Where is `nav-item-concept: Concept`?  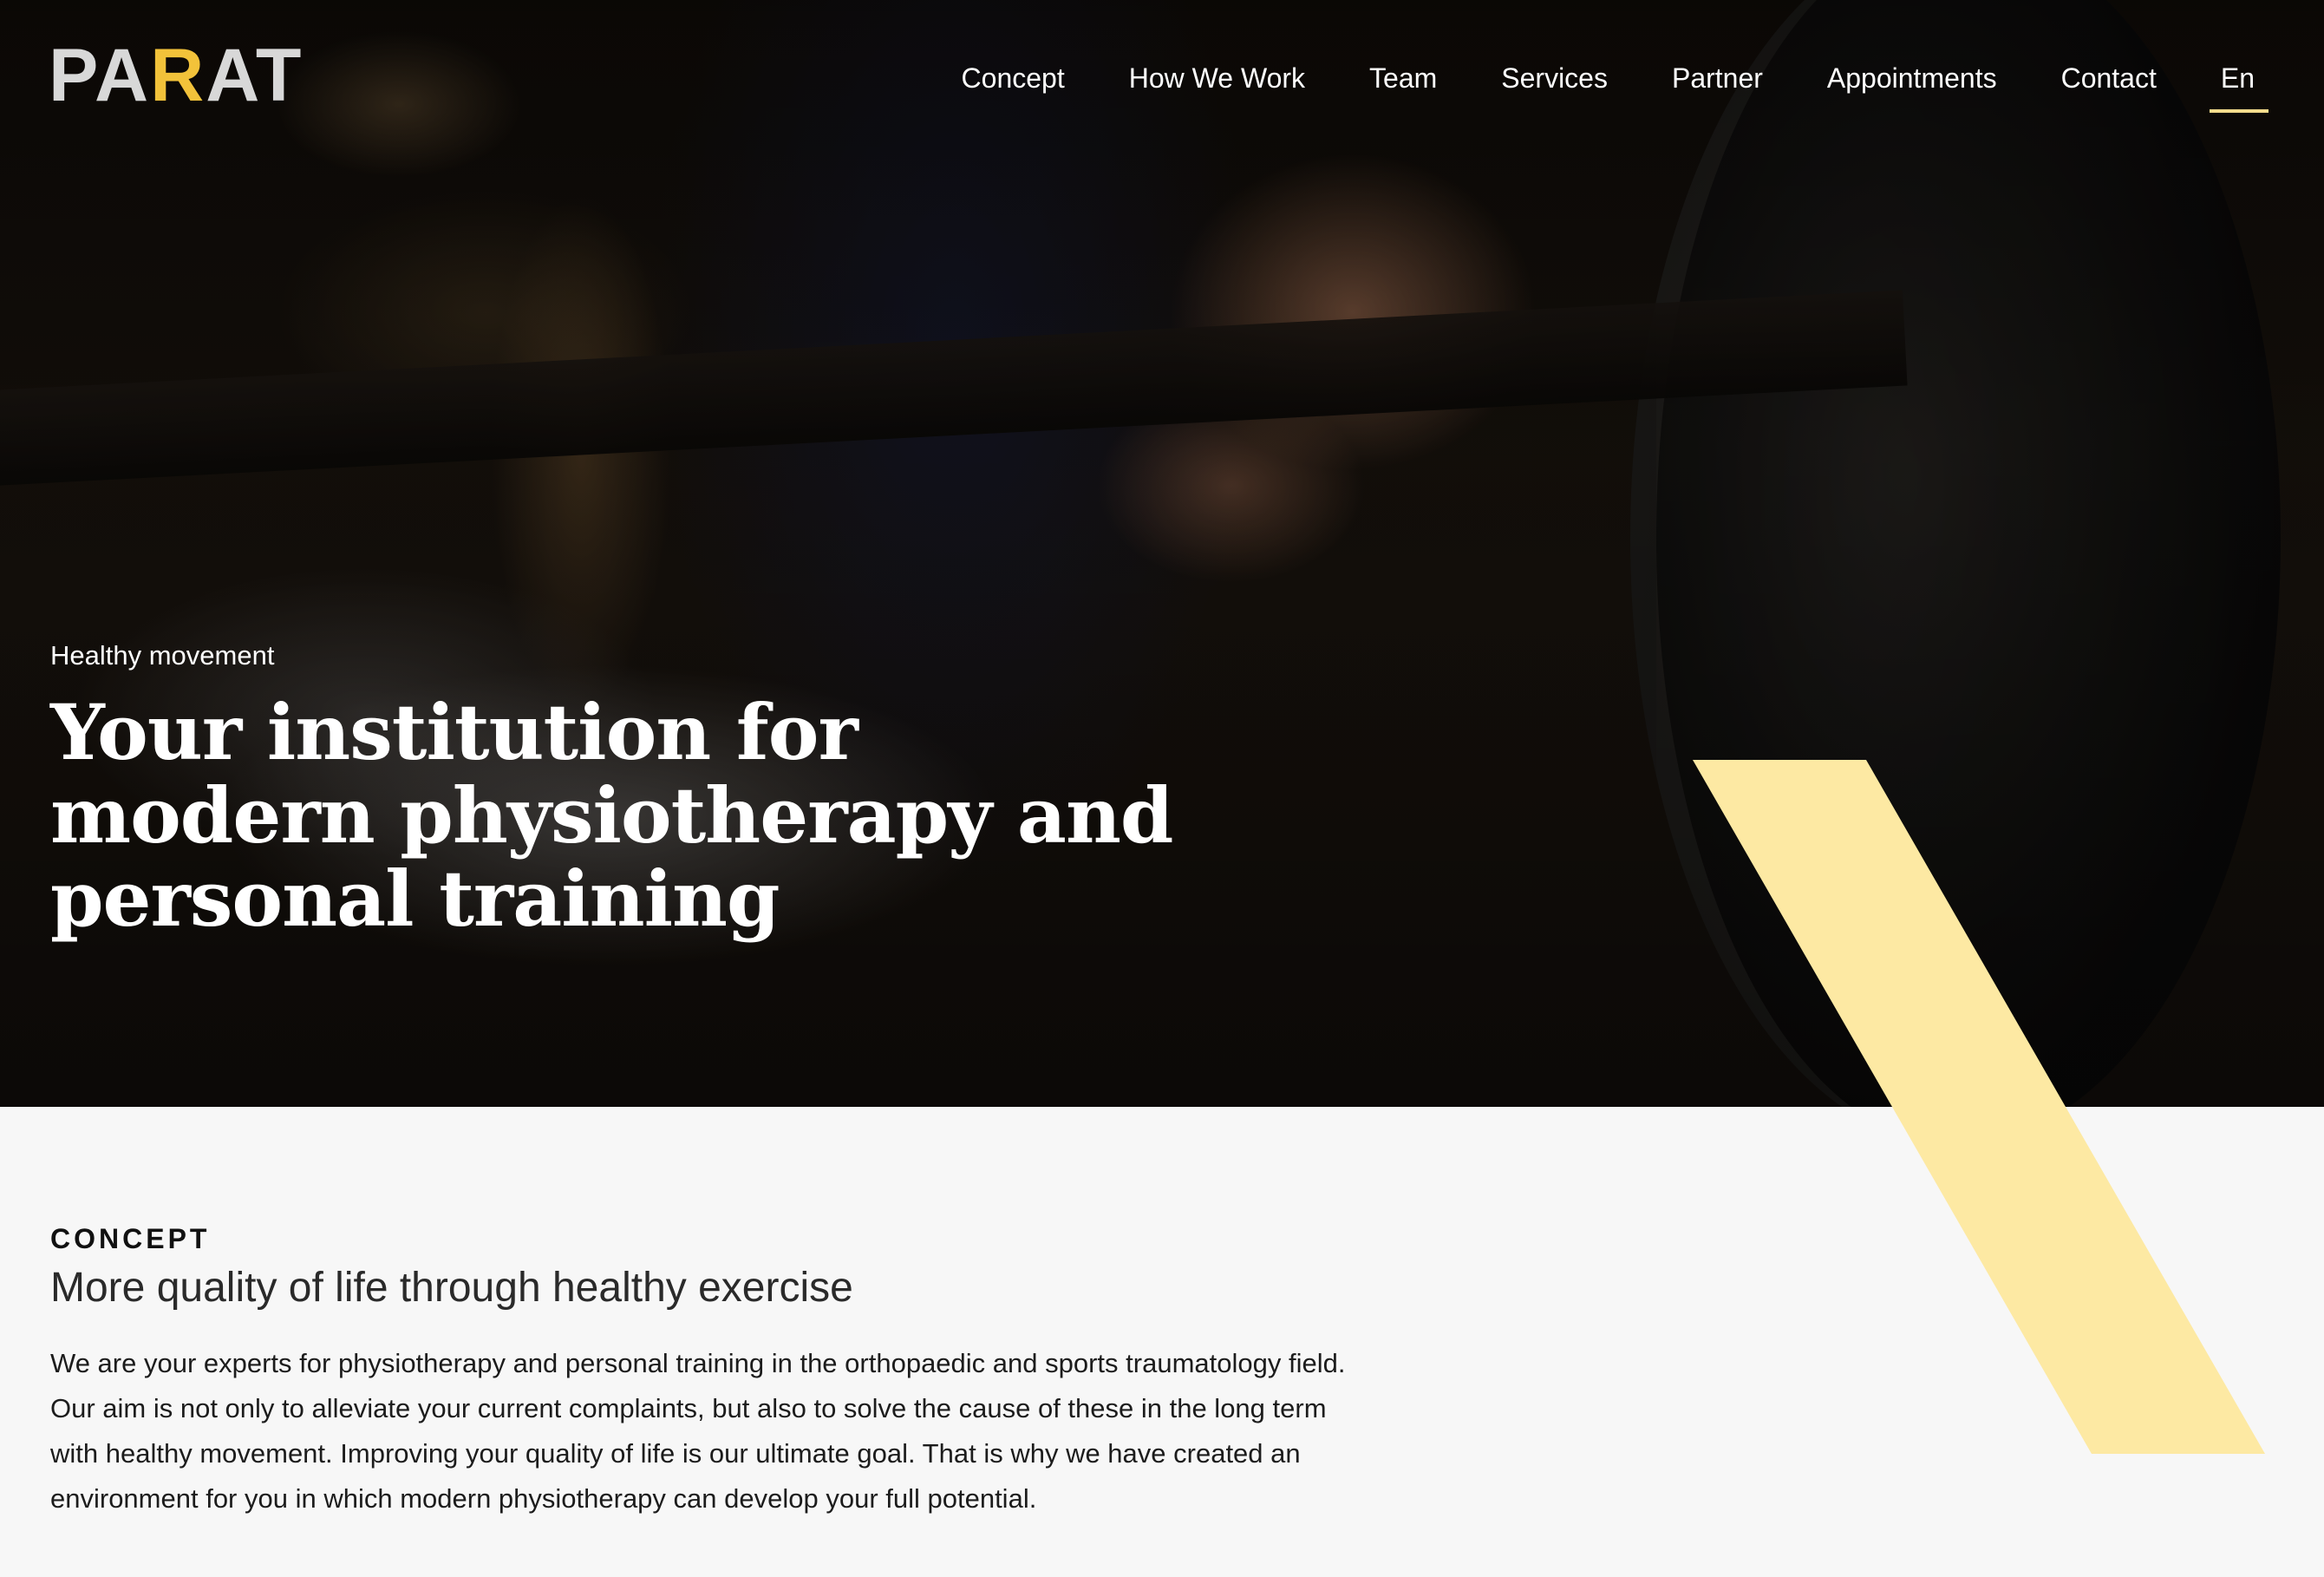
nav-item-concept: Concept is located at coordinates (1013, 78).